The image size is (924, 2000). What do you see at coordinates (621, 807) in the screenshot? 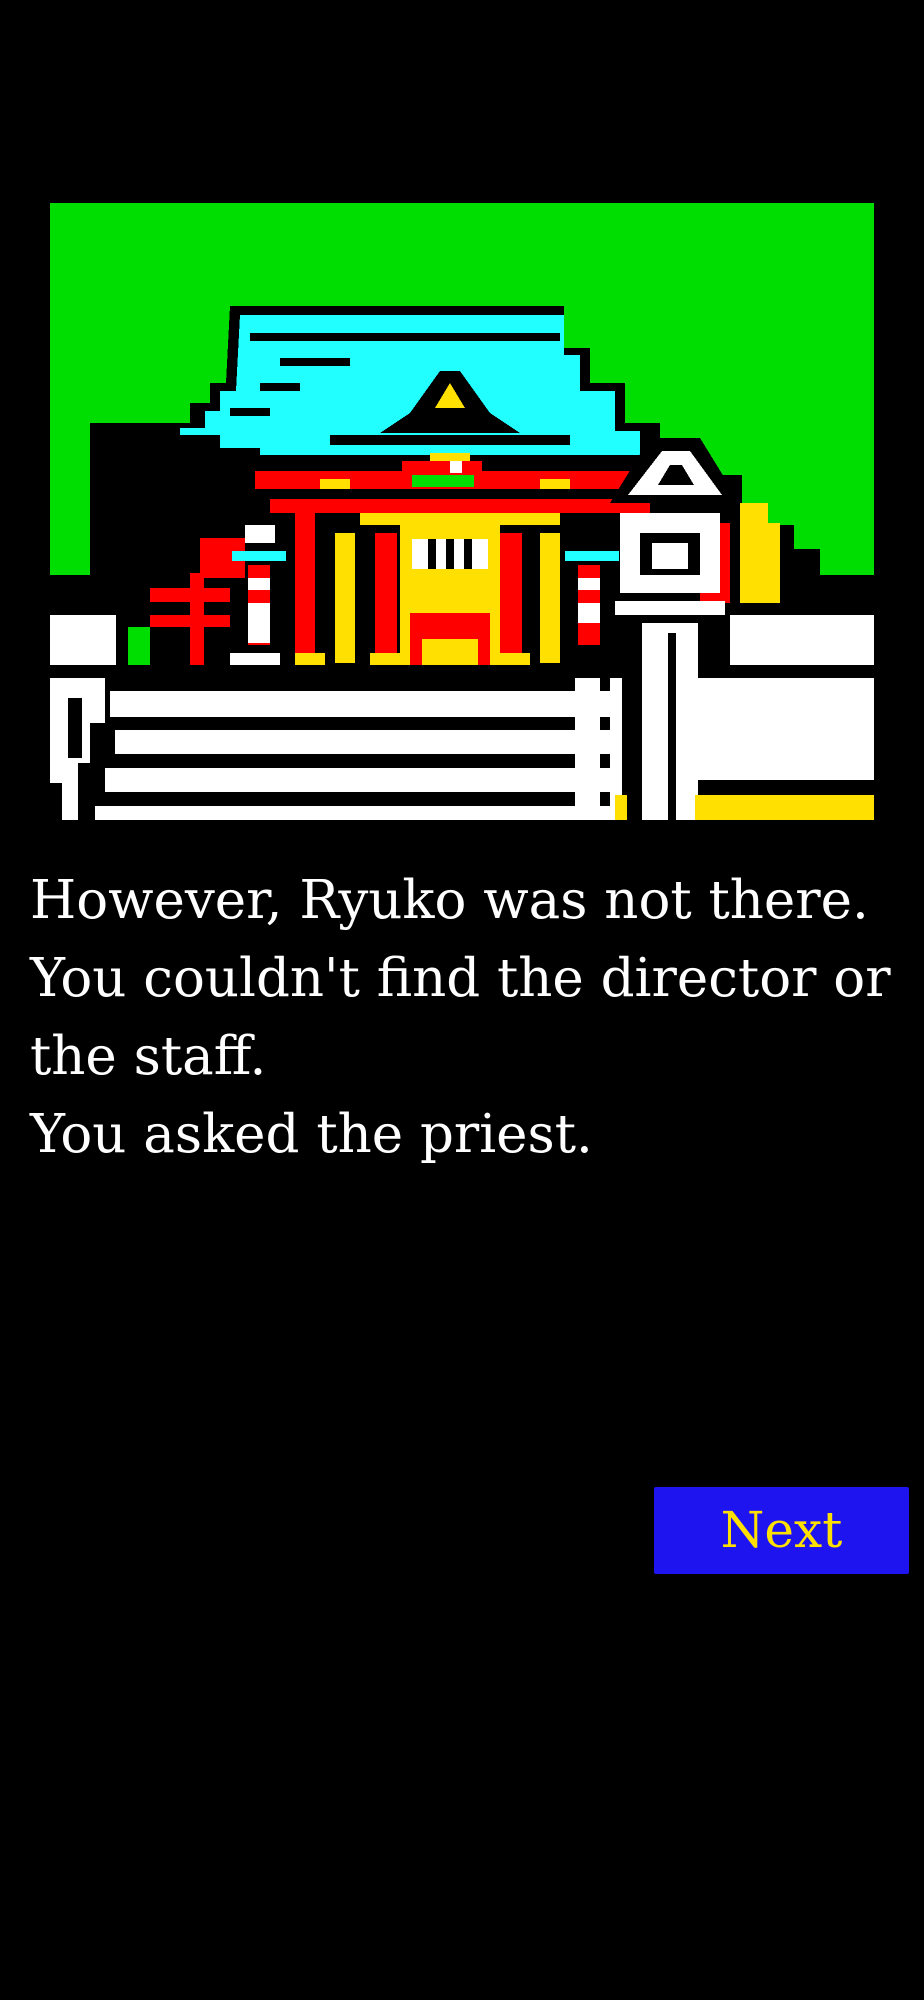
I see `wall-yellow-accent` at bounding box center [621, 807].